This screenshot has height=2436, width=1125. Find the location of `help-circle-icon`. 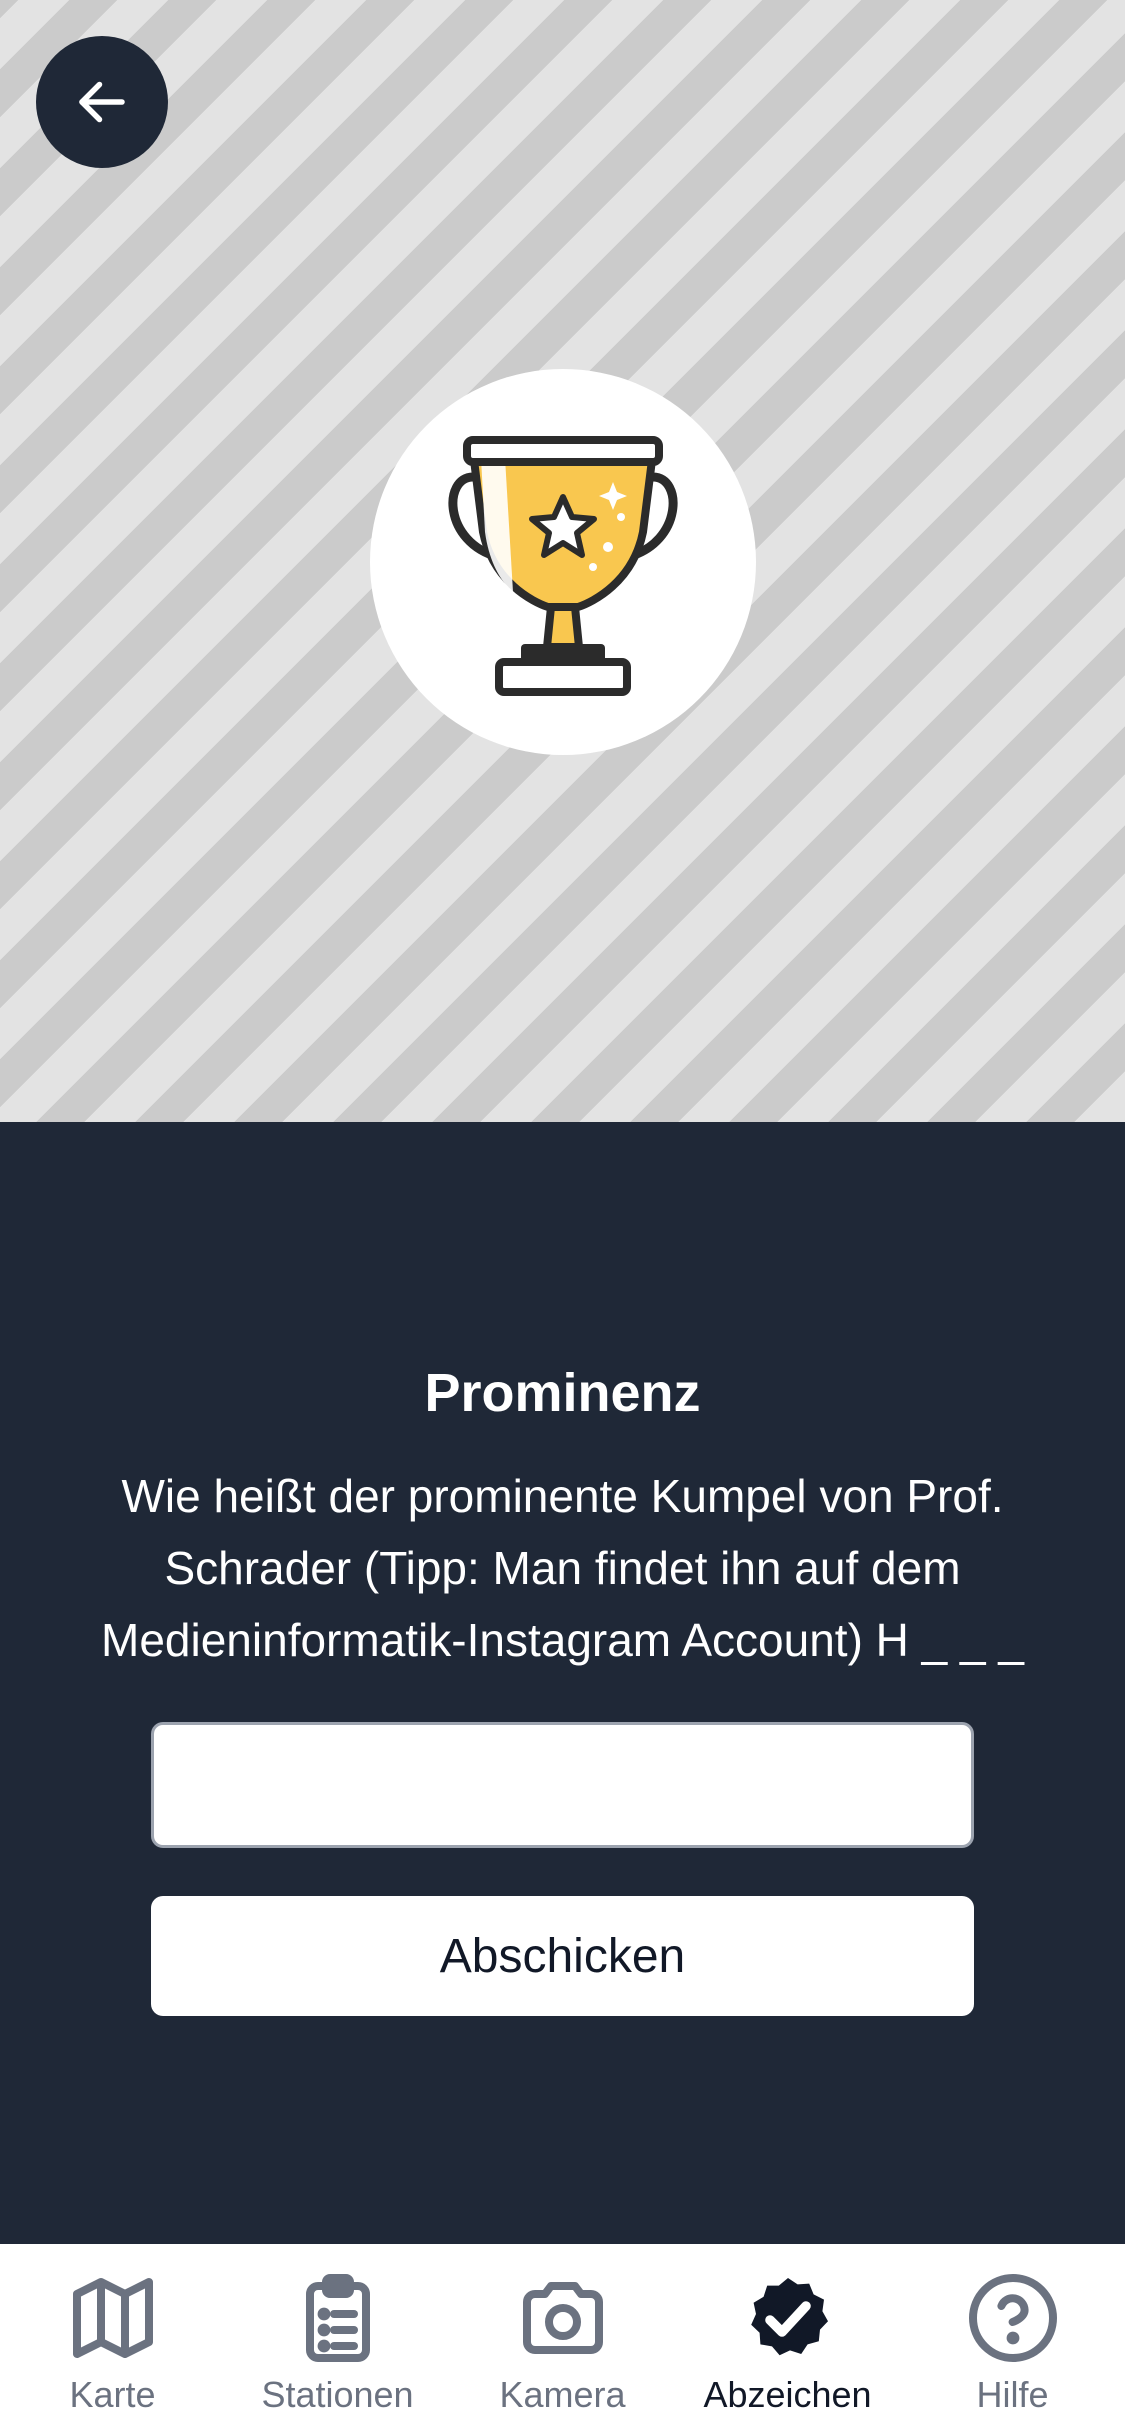

help-circle-icon is located at coordinates (1012, 2318).